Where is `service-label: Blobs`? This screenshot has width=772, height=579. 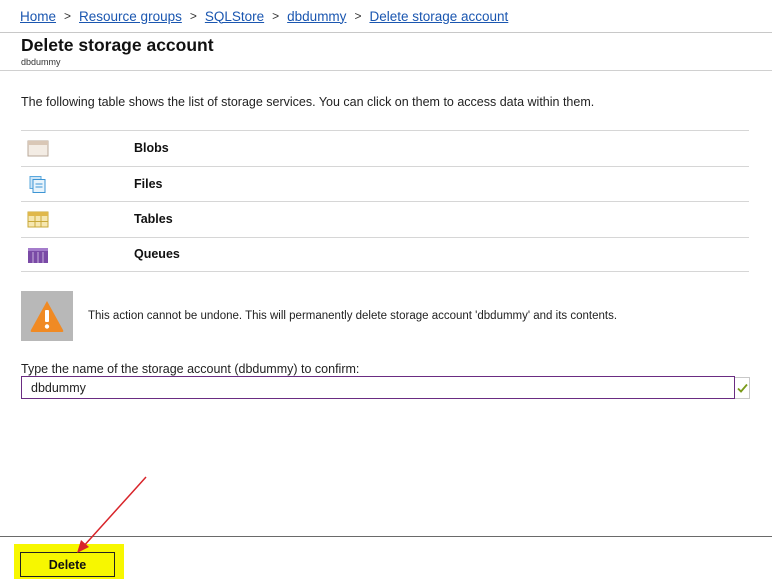 service-label: Blobs is located at coordinates (151, 148).